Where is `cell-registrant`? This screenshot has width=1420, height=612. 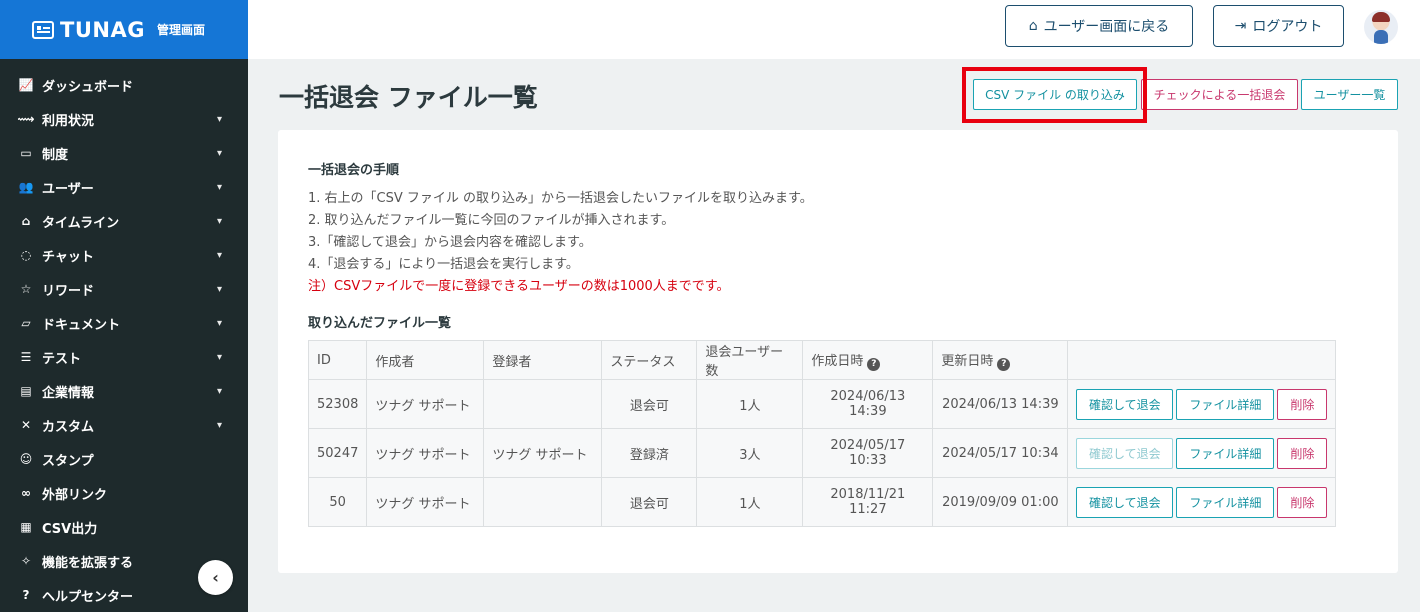
cell-registrant is located at coordinates (543, 502).